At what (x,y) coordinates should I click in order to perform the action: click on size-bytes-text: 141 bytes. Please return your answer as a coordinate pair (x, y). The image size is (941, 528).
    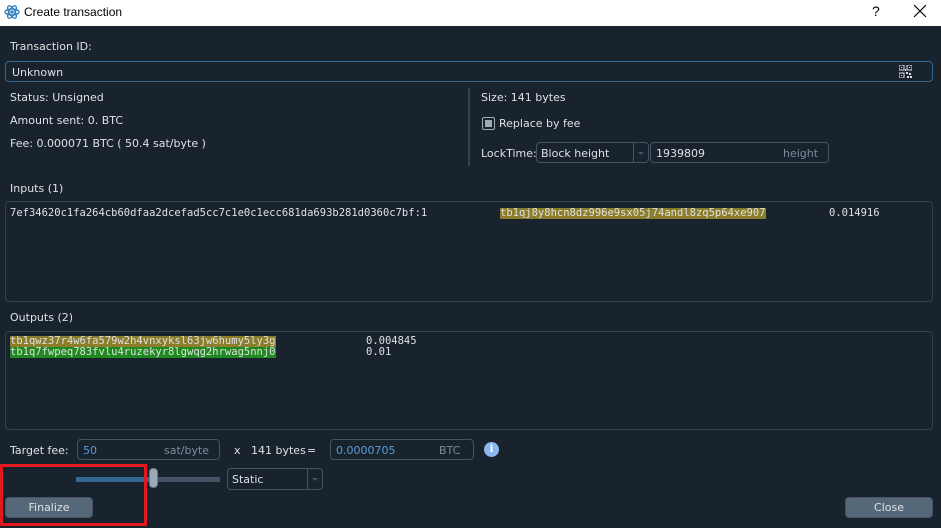
    Looking at the image, I should click on (278, 450).